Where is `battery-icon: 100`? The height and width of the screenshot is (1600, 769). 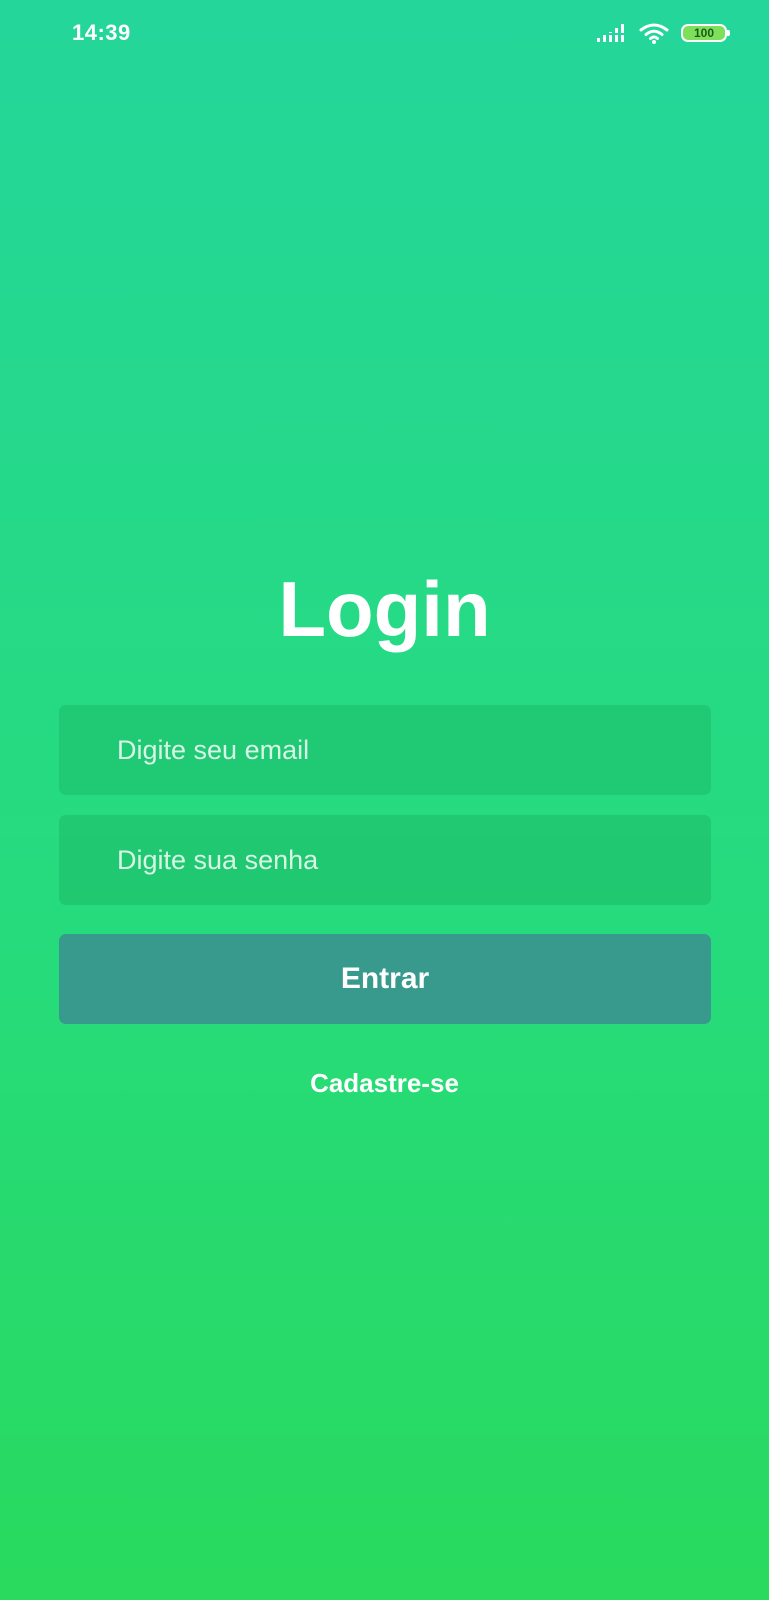 battery-icon: 100 is located at coordinates (705, 33).